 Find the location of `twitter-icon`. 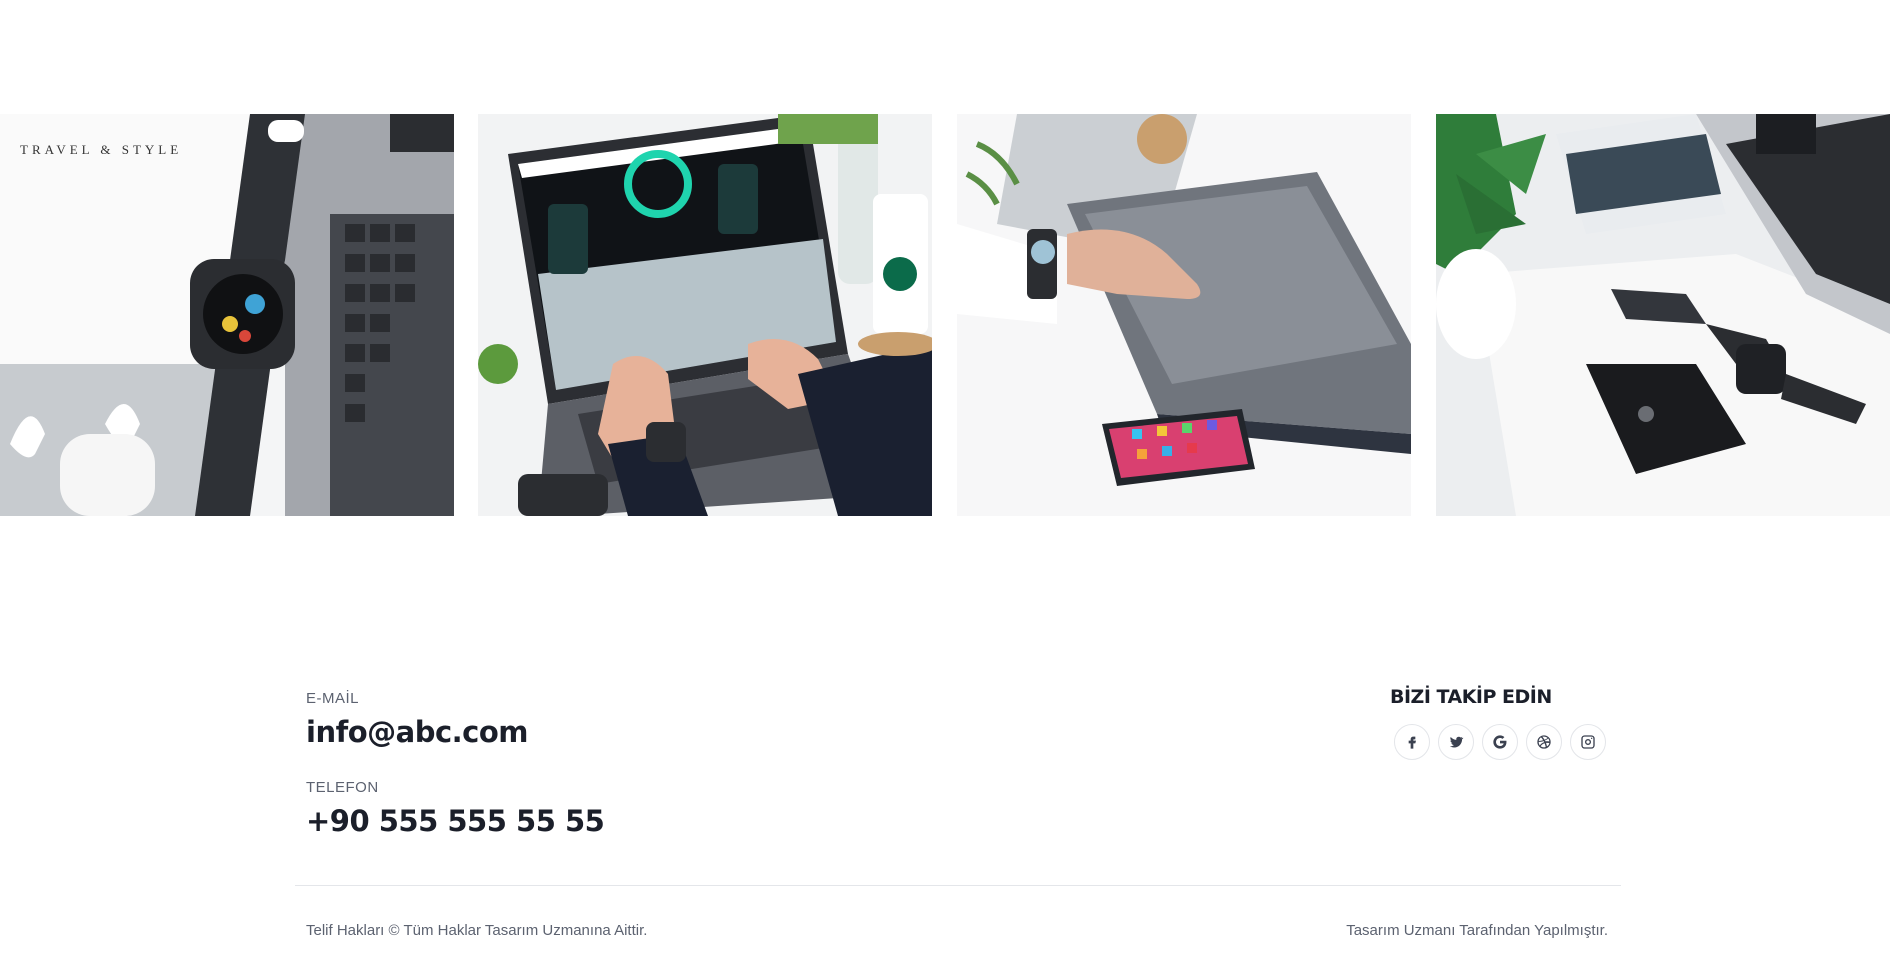

twitter-icon is located at coordinates (1456, 742).